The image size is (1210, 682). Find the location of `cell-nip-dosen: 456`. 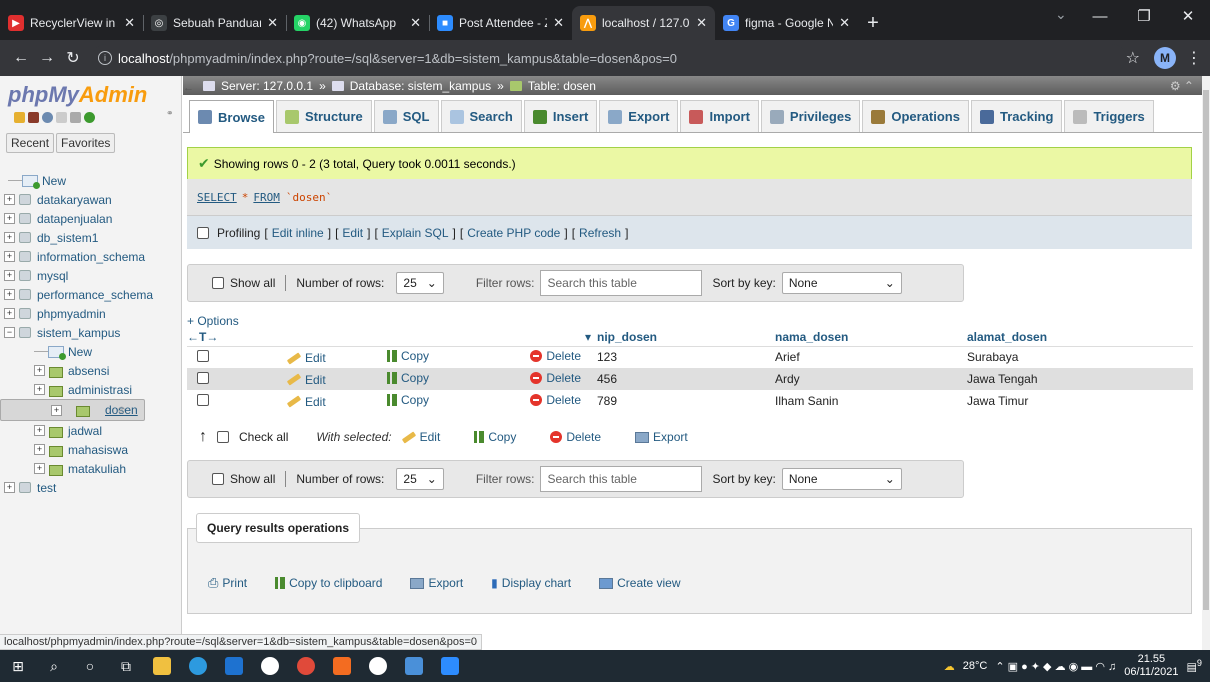

cell-nip-dosen: 456 is located at coordinates (686, 379).